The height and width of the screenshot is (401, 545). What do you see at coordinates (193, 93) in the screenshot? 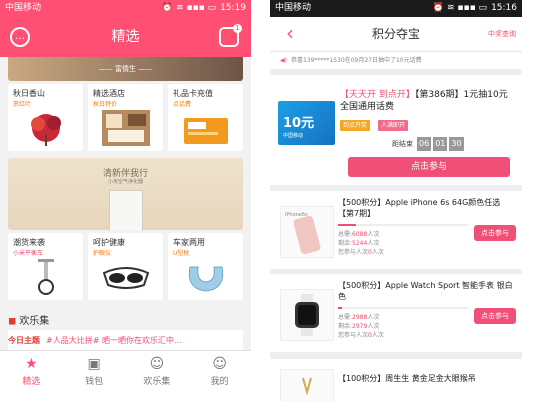
I see `card-title: 礼品卡充值` at bounding box center [193, 93].